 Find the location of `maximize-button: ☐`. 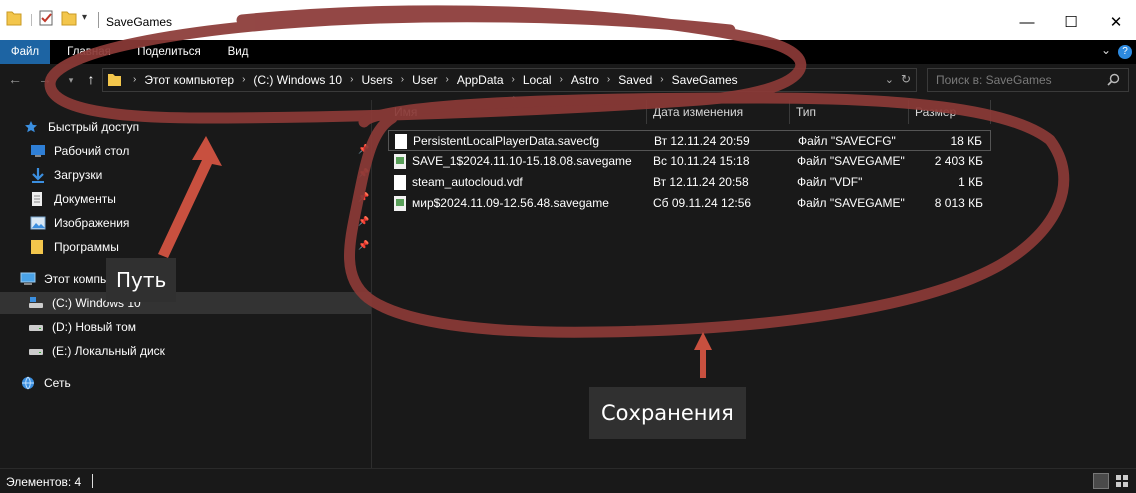

maximize-button: ☐ is located at coordinates (1071, 22).